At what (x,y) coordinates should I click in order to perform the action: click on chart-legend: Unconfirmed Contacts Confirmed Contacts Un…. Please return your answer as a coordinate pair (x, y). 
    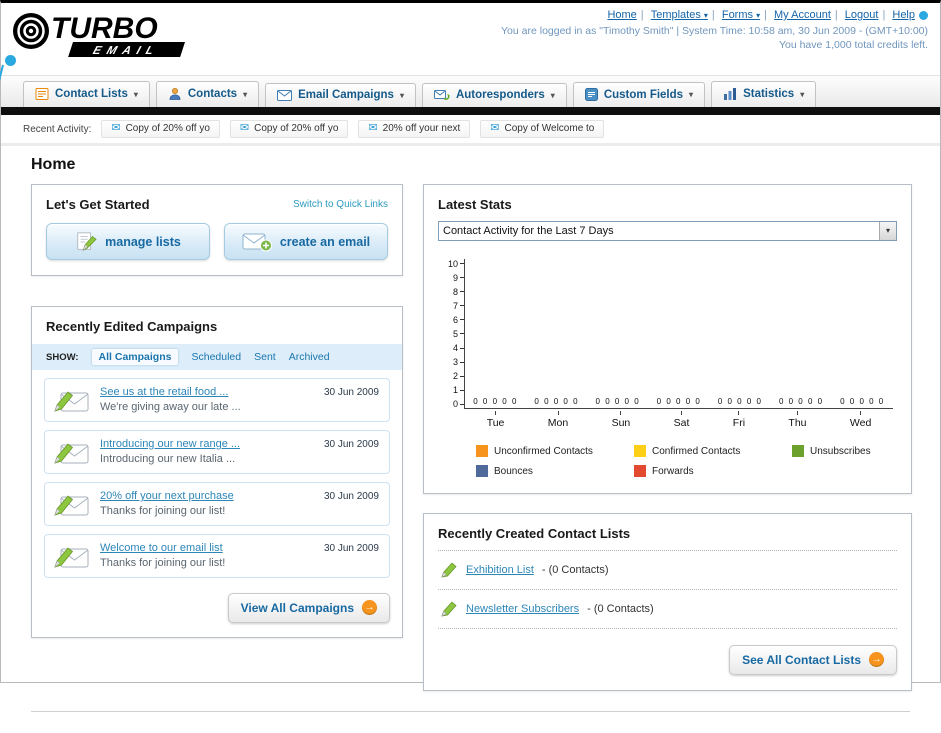
    Looking at the image, I should click on (684, 461).